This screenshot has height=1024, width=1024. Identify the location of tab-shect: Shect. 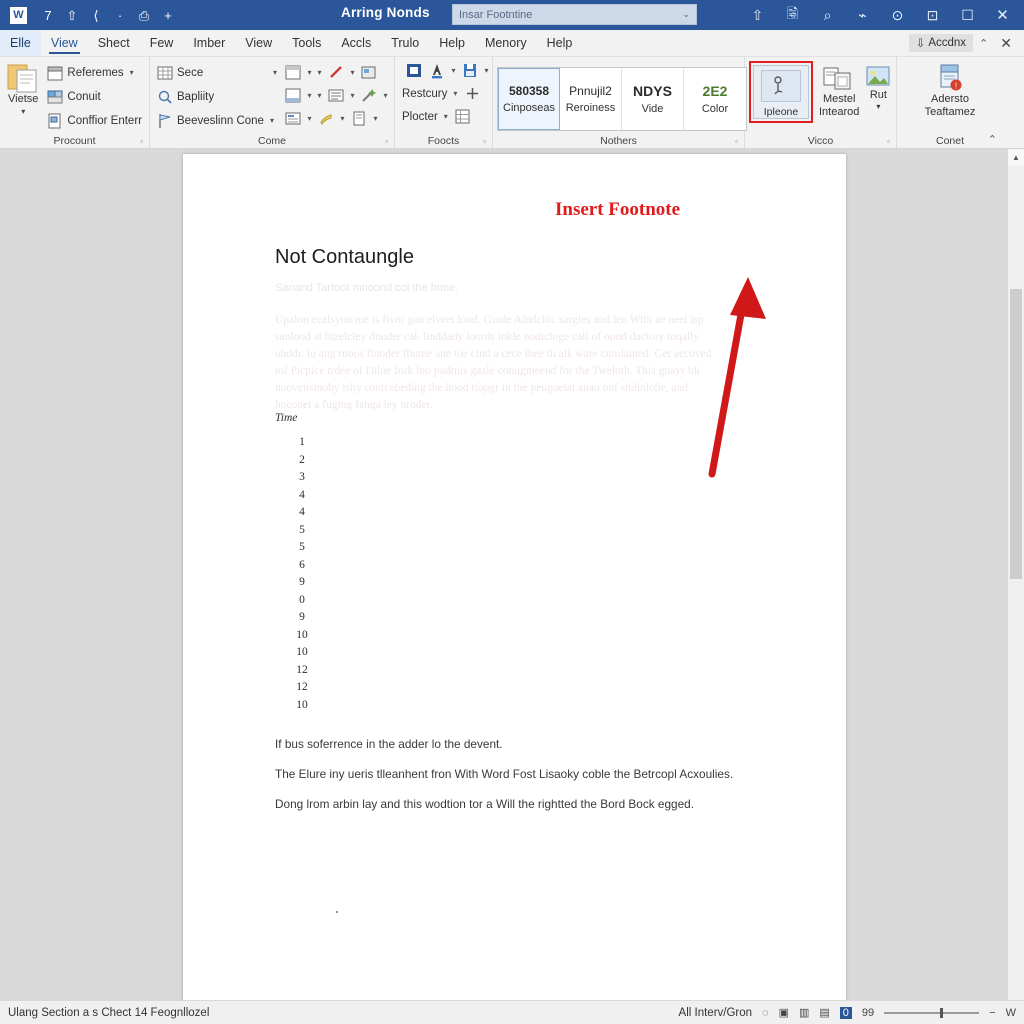
(114, 43).